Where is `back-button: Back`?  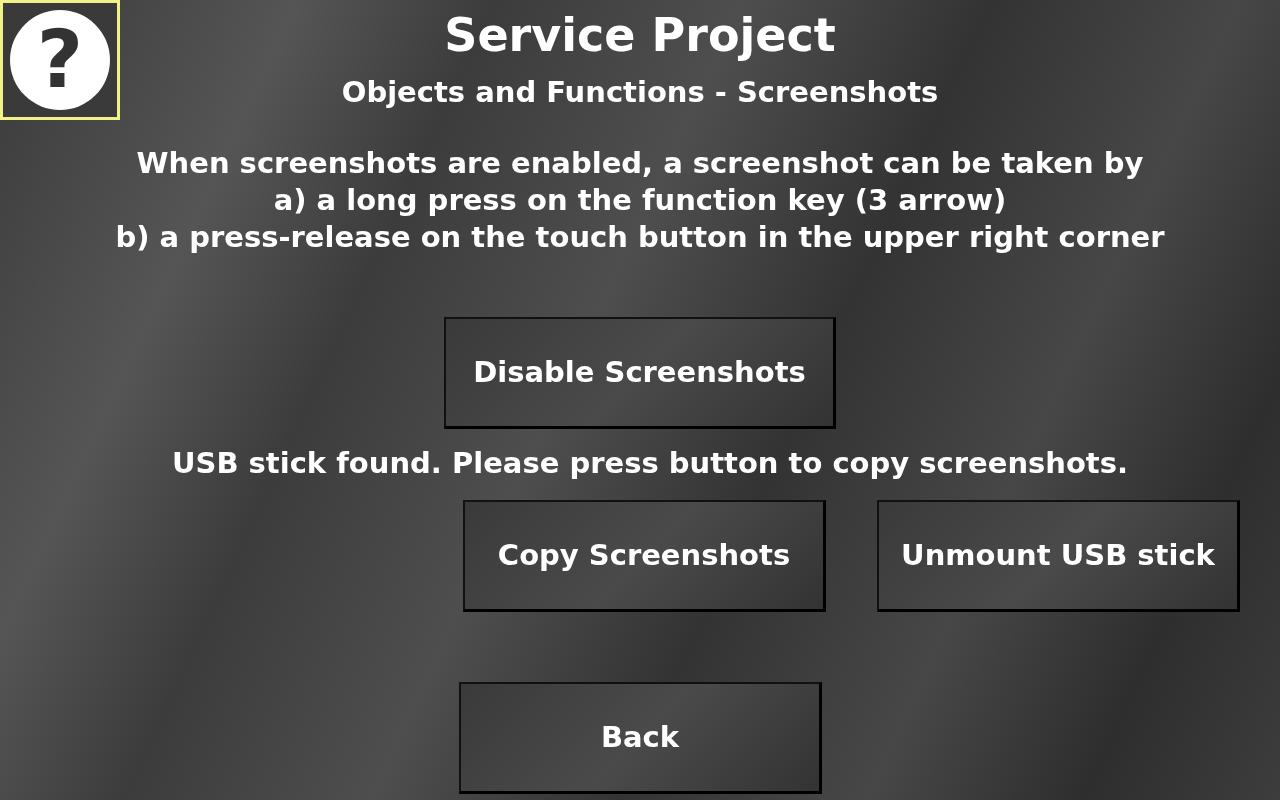 back-button: Back is located at coordinates (640, 738).